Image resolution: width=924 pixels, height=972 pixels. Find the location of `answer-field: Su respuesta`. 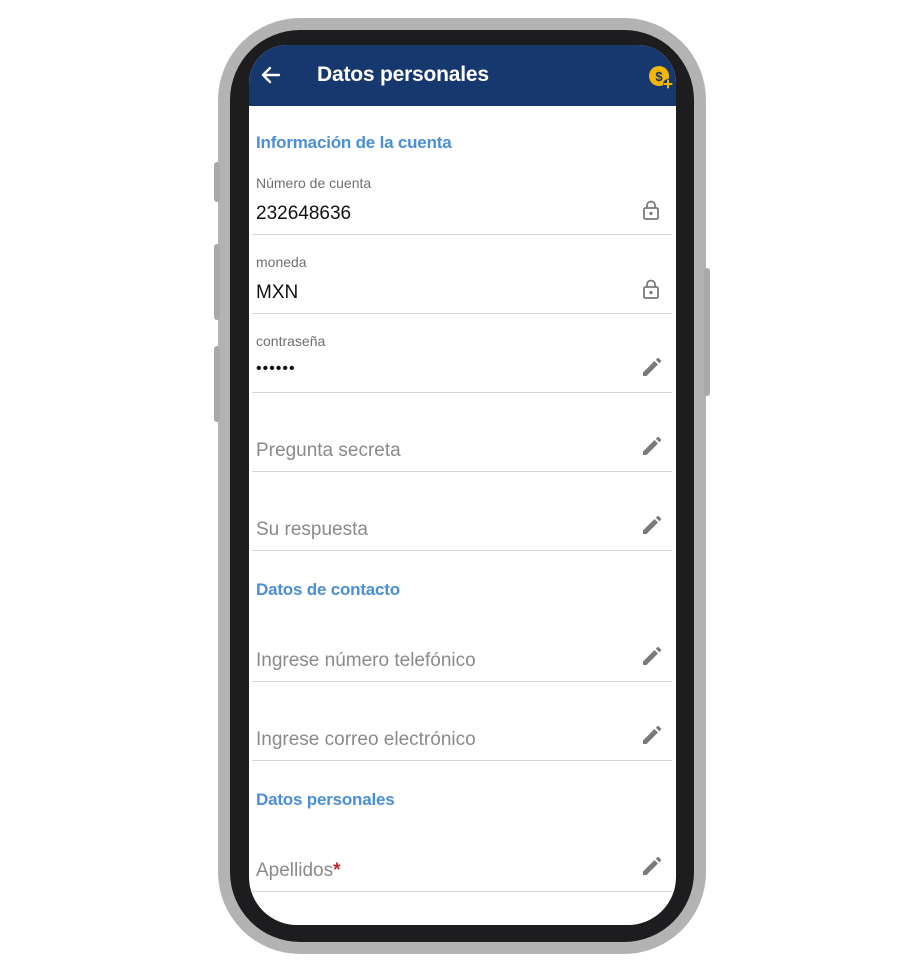

answer-field: Su respuesta is located at coordinates (462, 511).